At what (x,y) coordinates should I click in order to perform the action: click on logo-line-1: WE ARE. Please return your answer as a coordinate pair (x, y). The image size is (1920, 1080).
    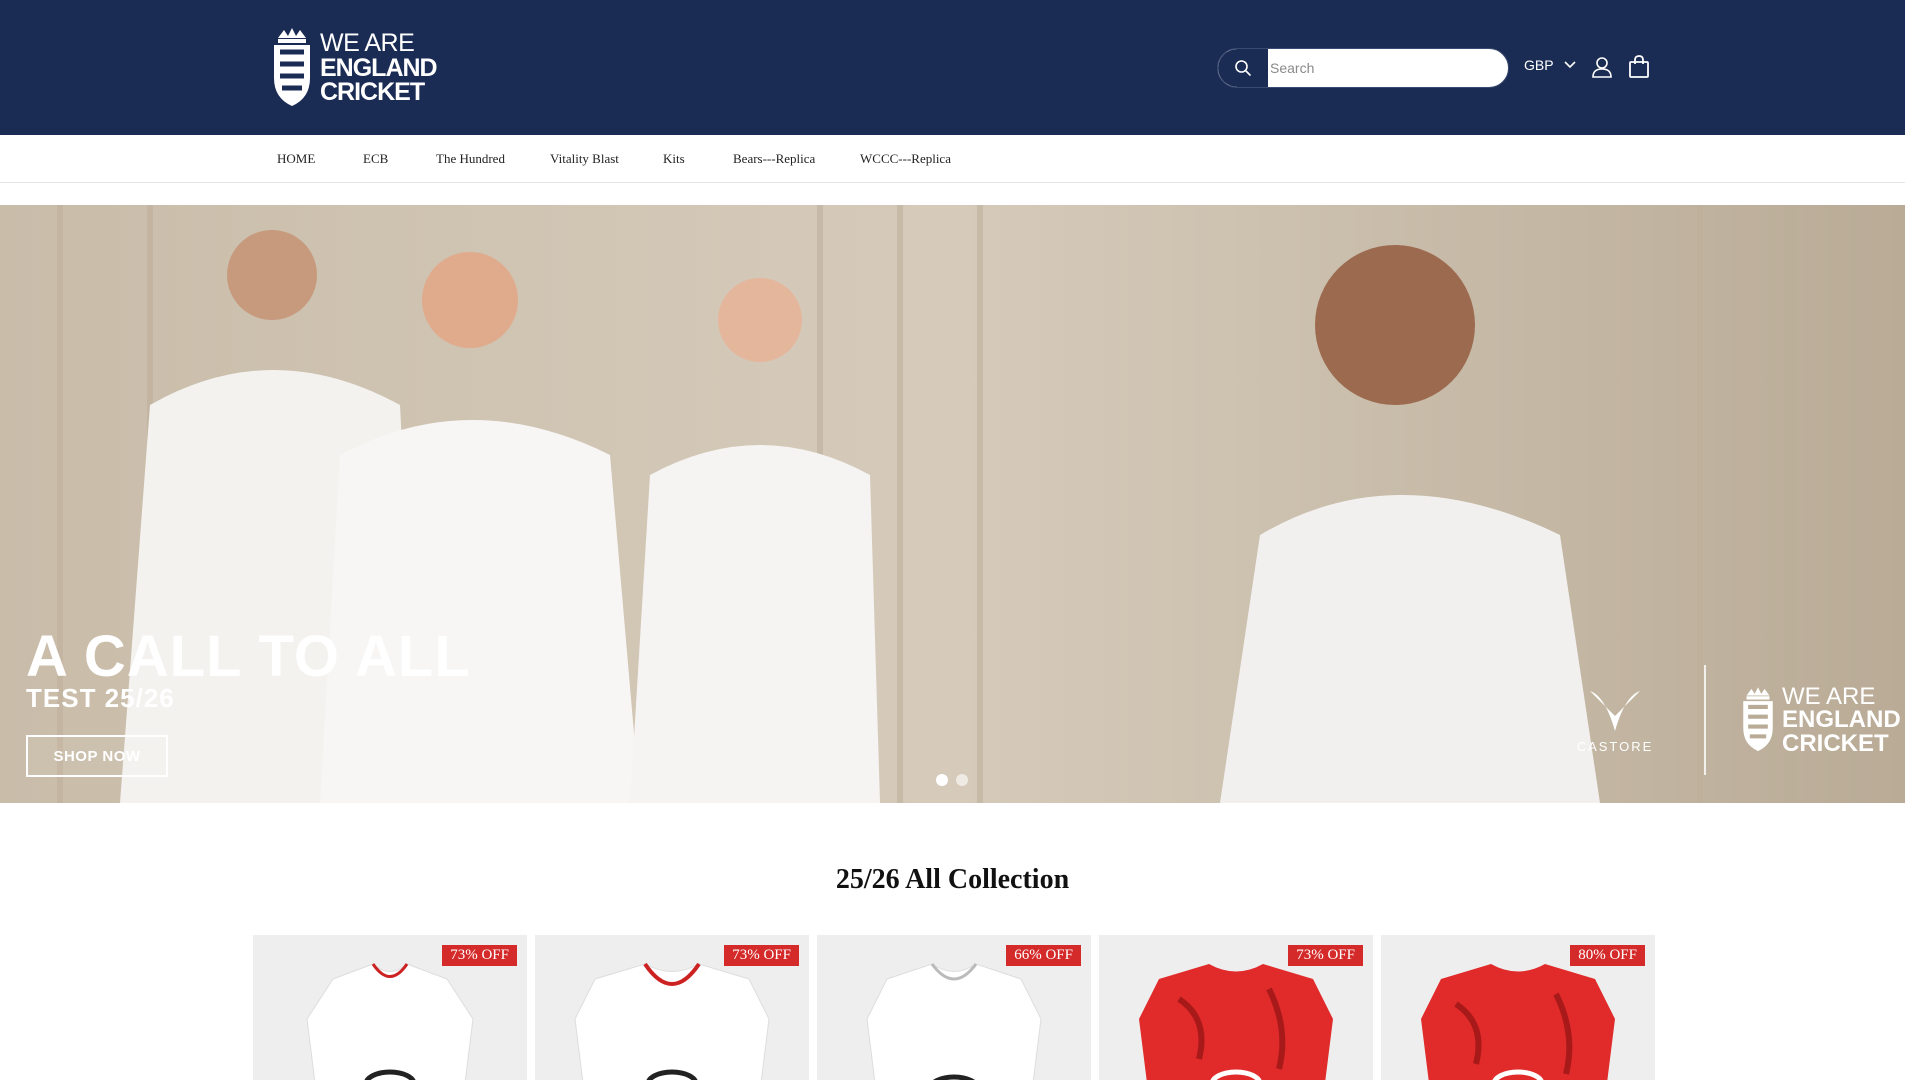
    Looking at the image, I should click on (367, 43).